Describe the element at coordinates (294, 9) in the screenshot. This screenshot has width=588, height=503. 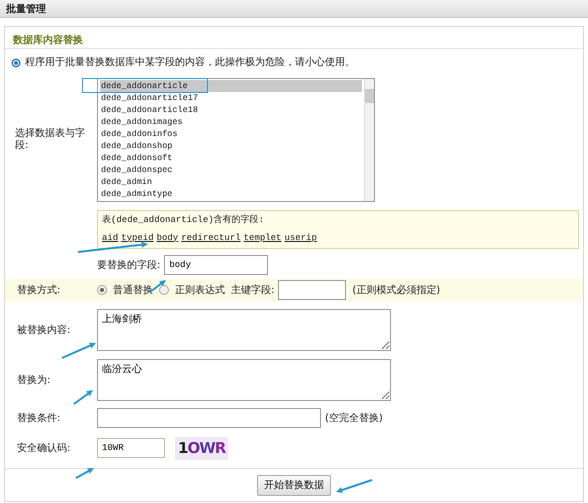
I see `page-title: 批量管理` at that location.